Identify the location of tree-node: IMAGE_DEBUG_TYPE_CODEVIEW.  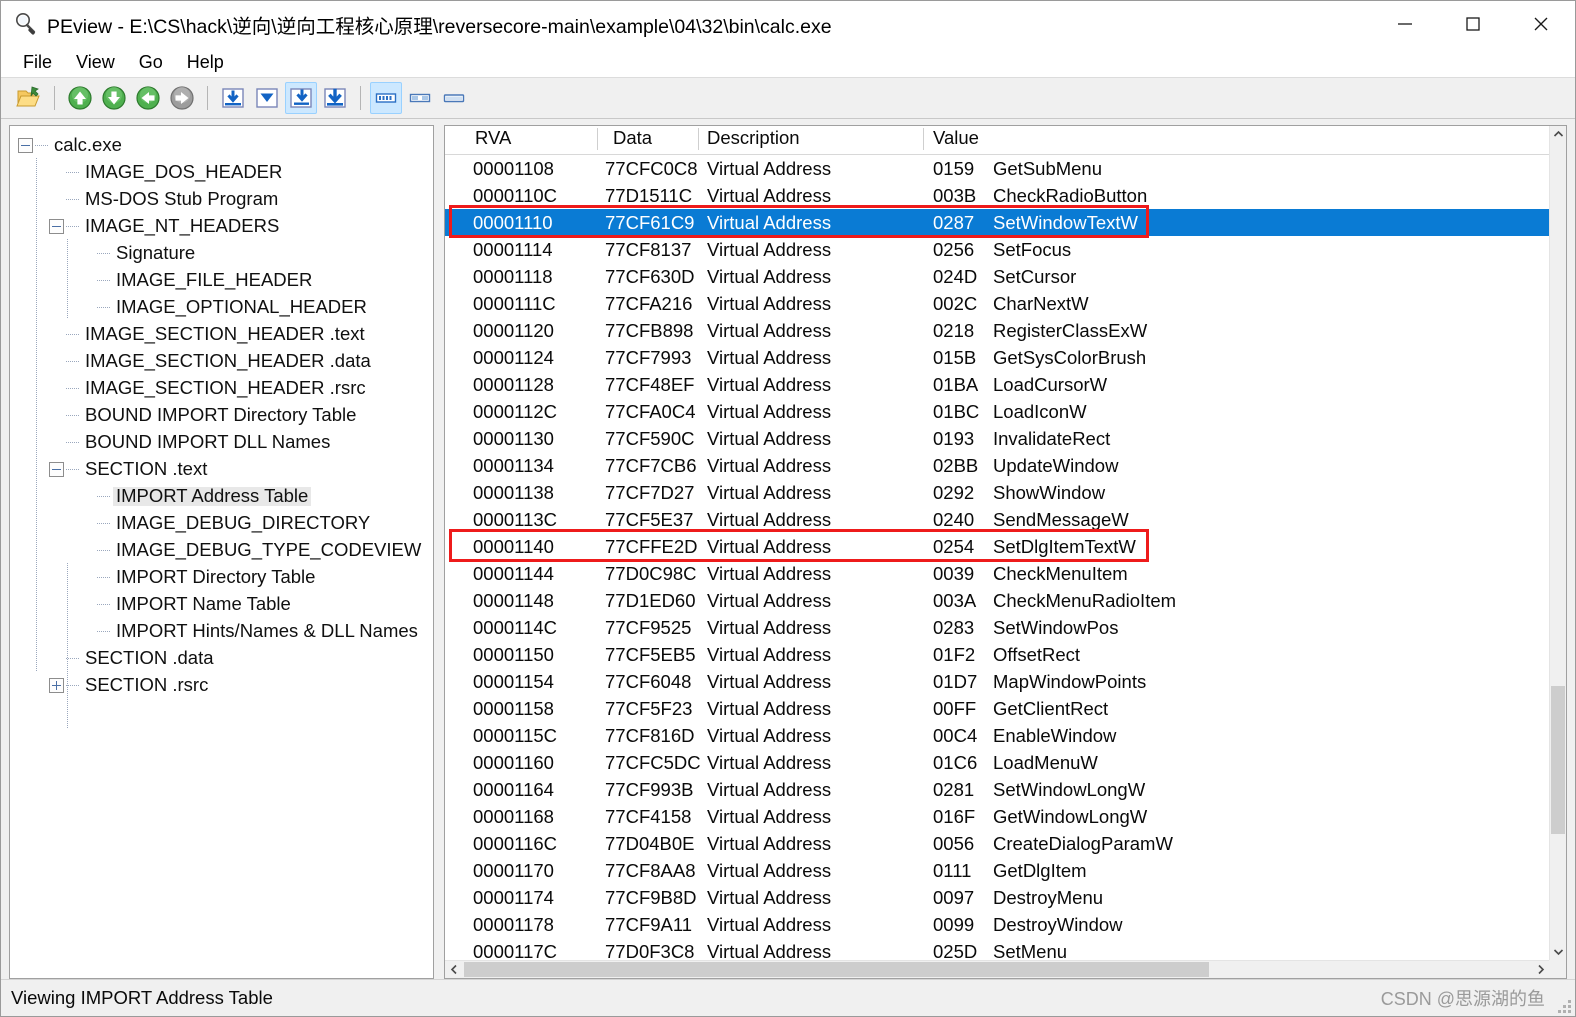
(221, 550).